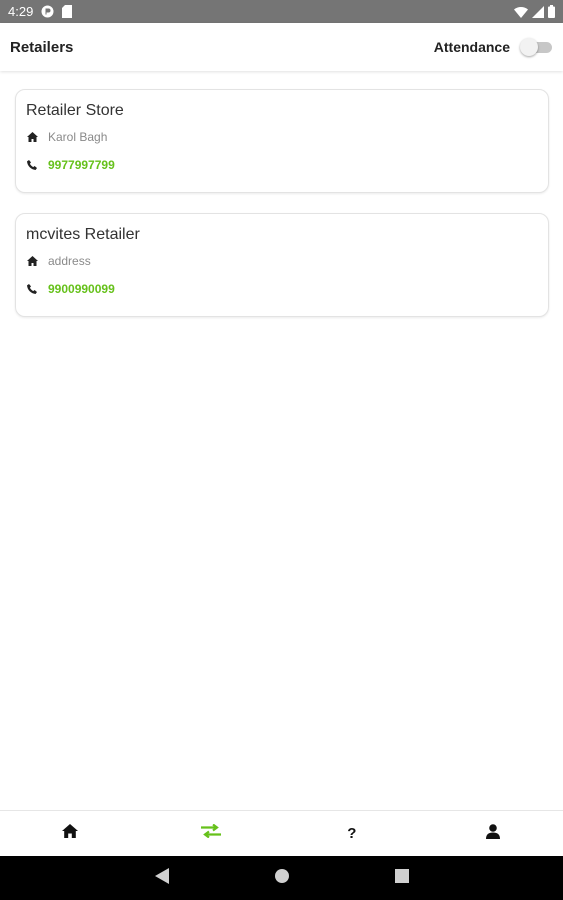 This screenshot has height=900, width=563. I want to click on transfer-icon, so click(211, 833).